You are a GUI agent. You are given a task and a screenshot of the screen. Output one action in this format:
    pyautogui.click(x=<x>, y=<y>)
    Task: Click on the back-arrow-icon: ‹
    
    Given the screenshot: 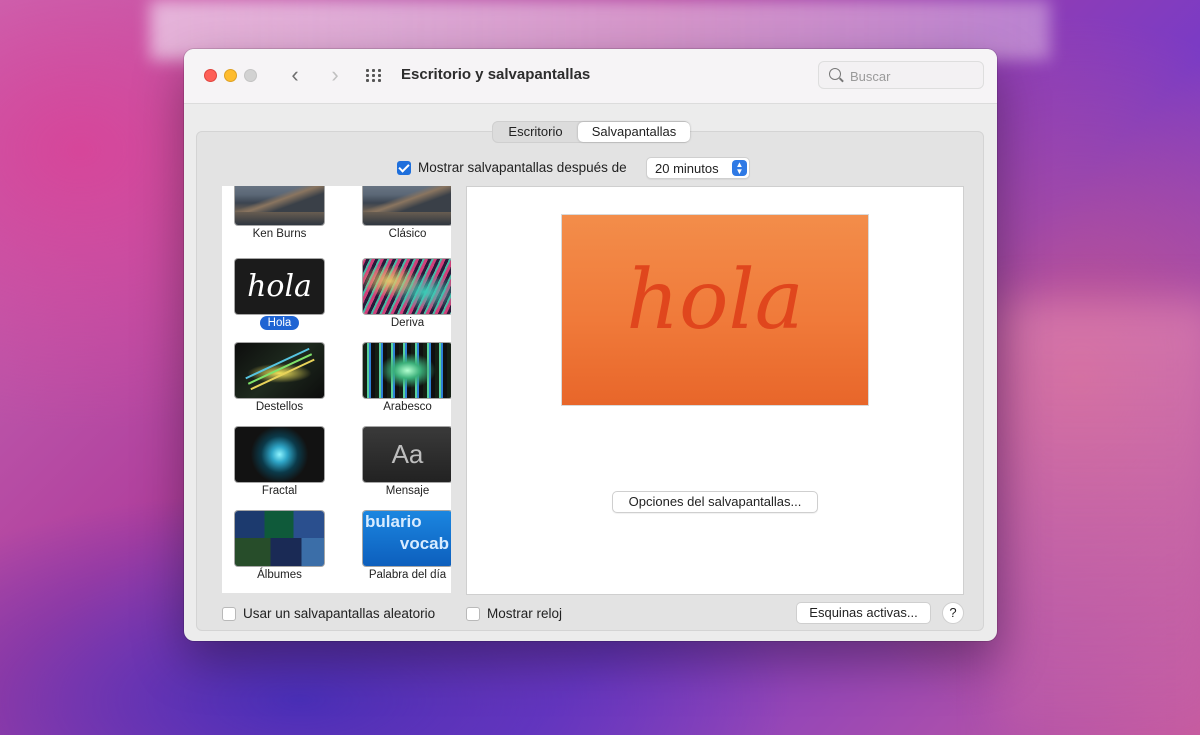 What is the action you would take?
    pyautogui.click(x=295, y=75)
    